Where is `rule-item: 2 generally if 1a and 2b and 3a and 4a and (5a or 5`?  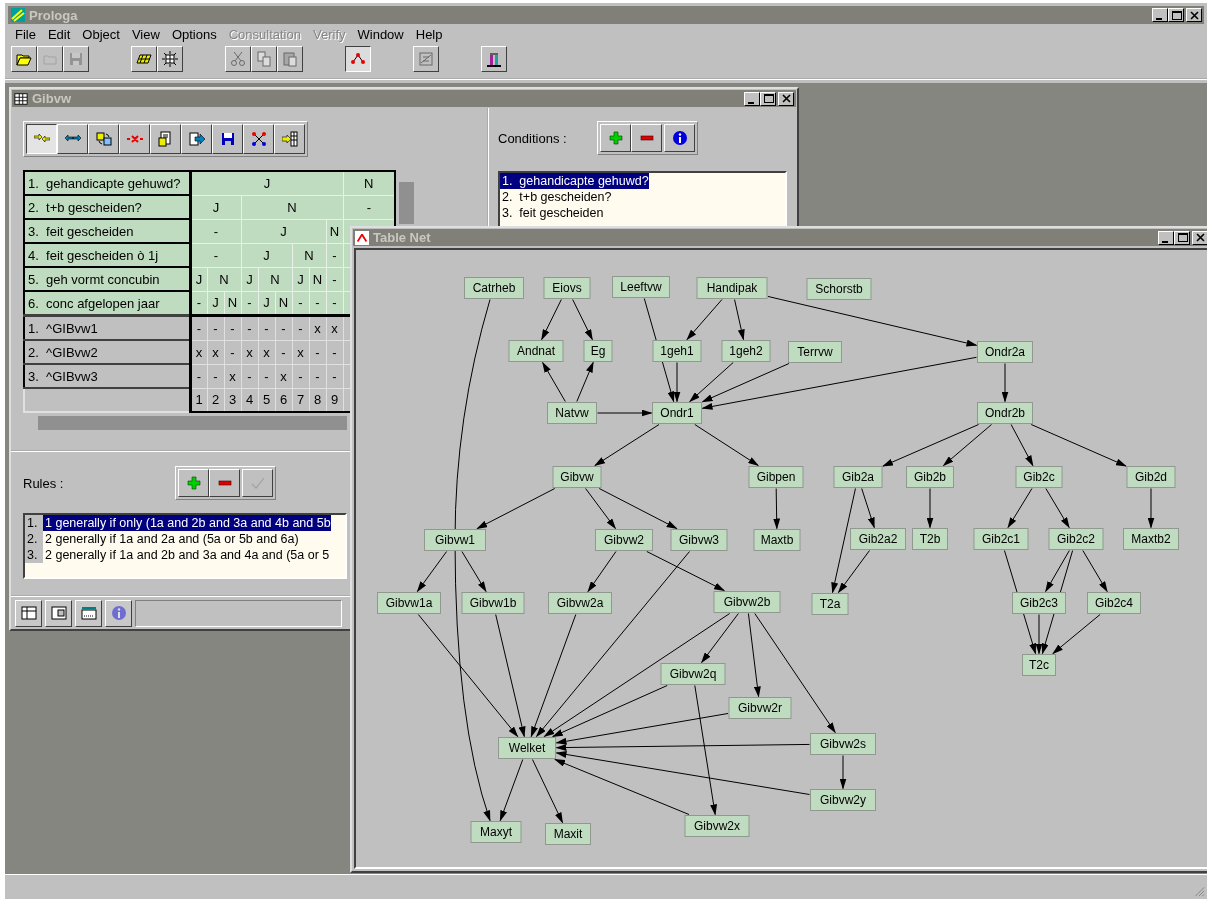
rule-item: 2 generally if 1a and 2b and 3a and 4a and (5a or 5 is located at coordinates (186, 555).